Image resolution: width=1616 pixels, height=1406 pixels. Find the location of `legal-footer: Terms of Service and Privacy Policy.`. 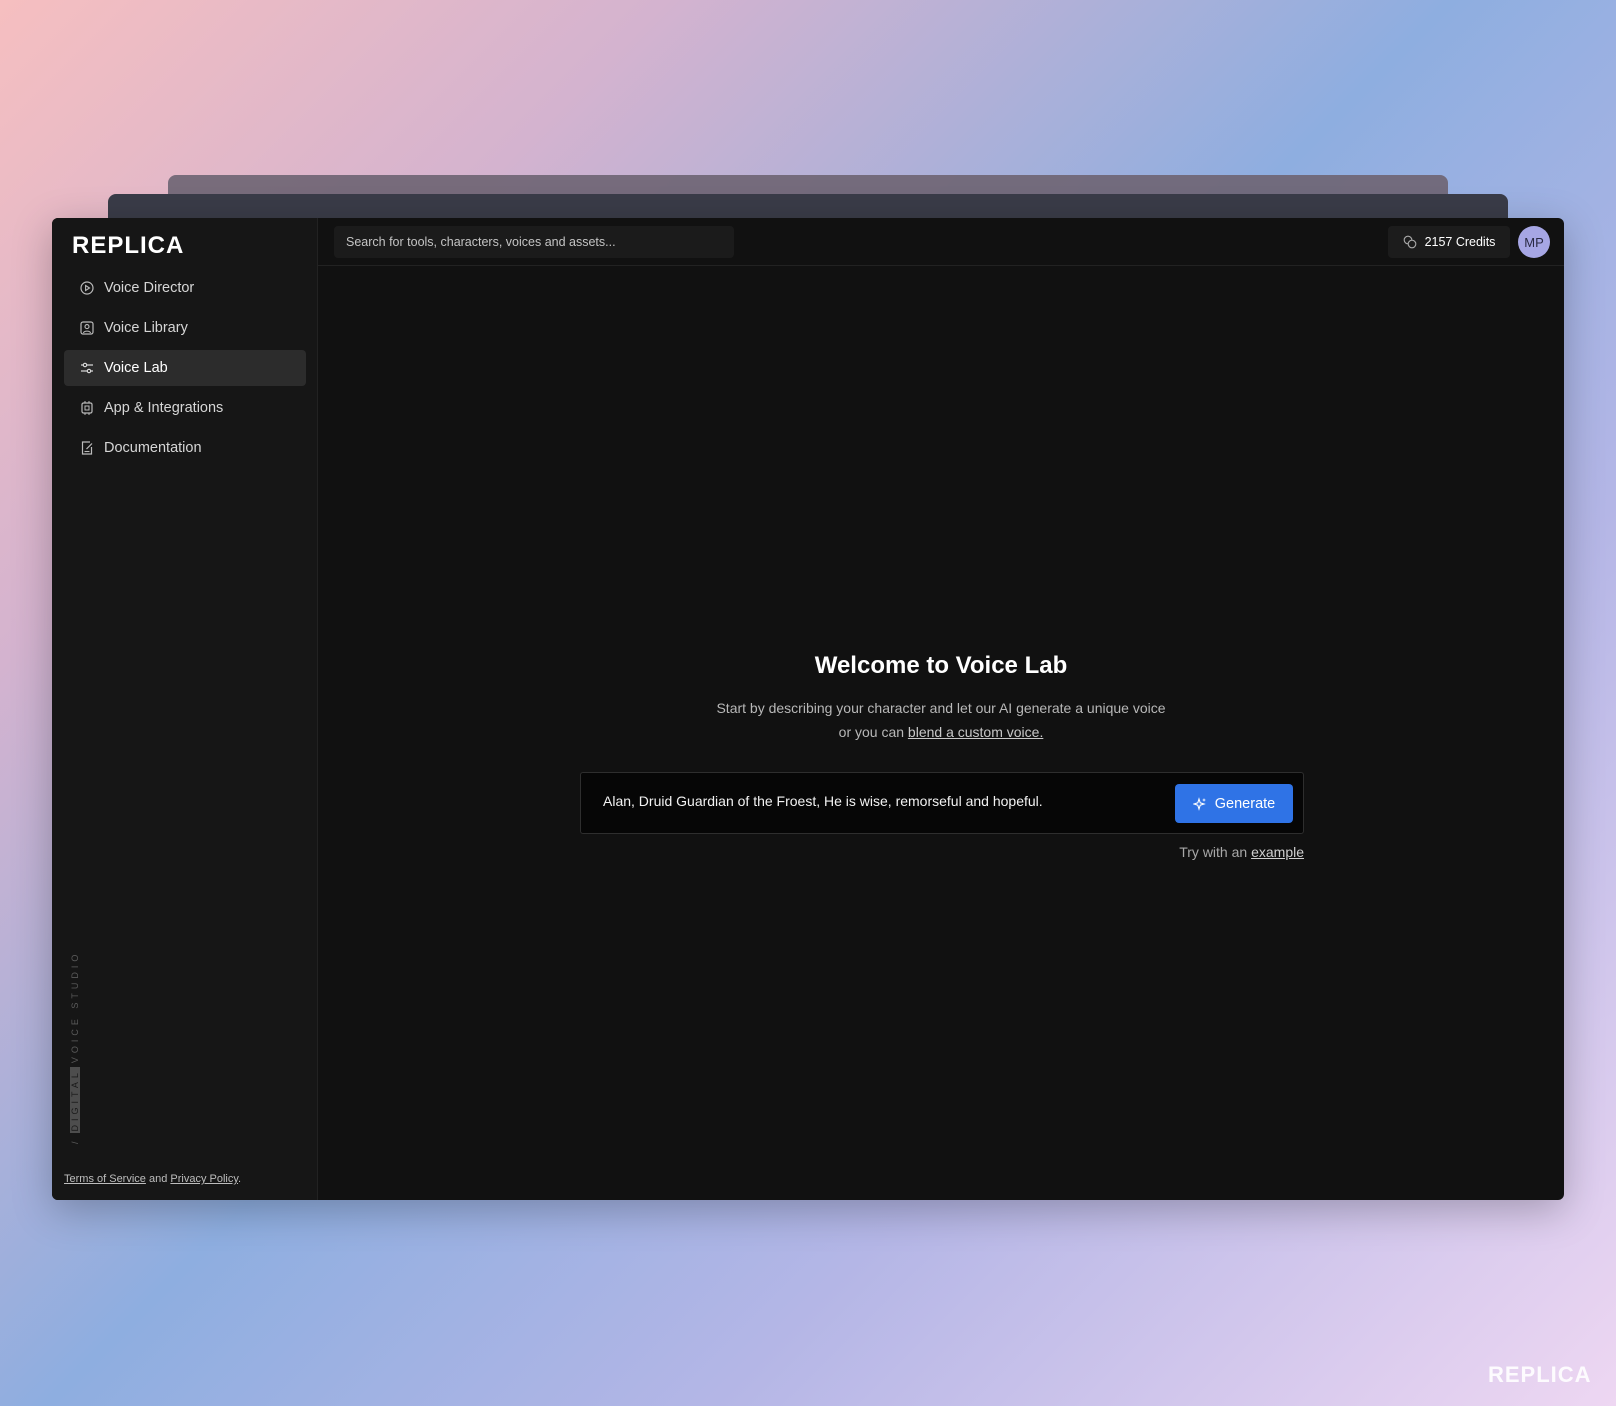

legal-footer: Terms of Service and Privacy Policy. is located at coordinates (152, 1179).